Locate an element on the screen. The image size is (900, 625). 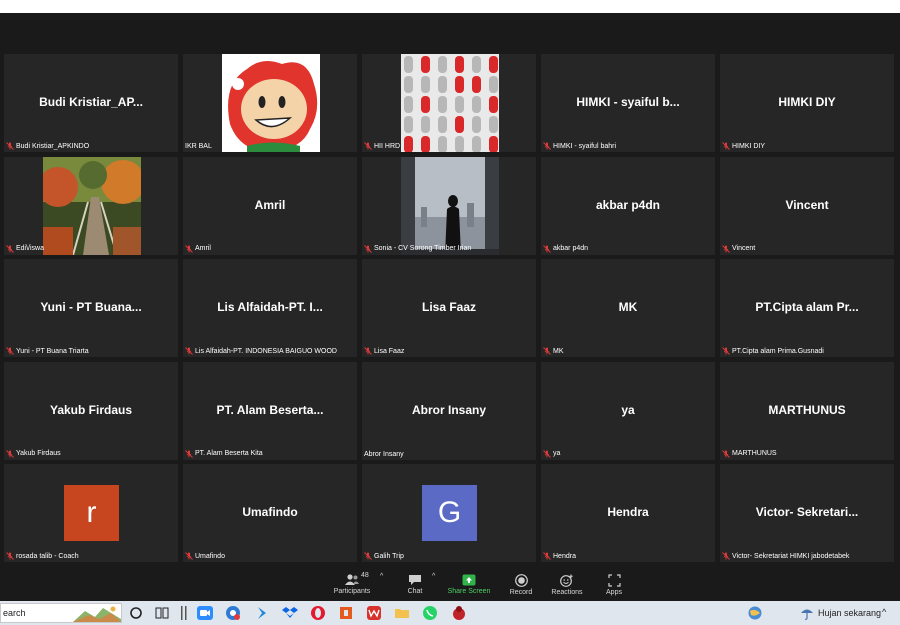
dropbox-icon is located at coordinates (290, 613).